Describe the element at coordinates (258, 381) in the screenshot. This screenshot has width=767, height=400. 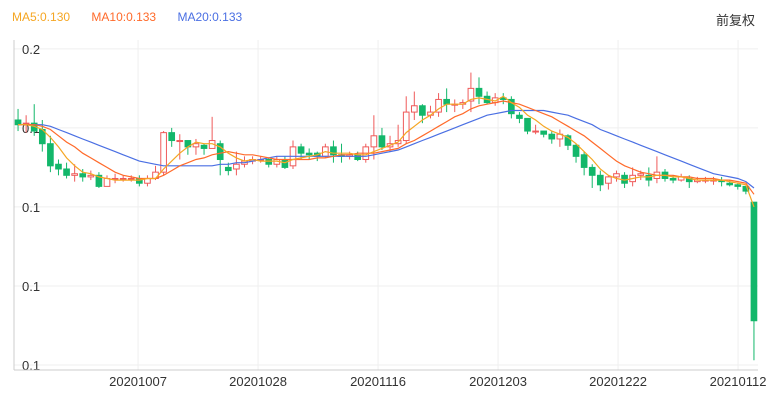
I see `x-tick-label: 20201028` at that location.